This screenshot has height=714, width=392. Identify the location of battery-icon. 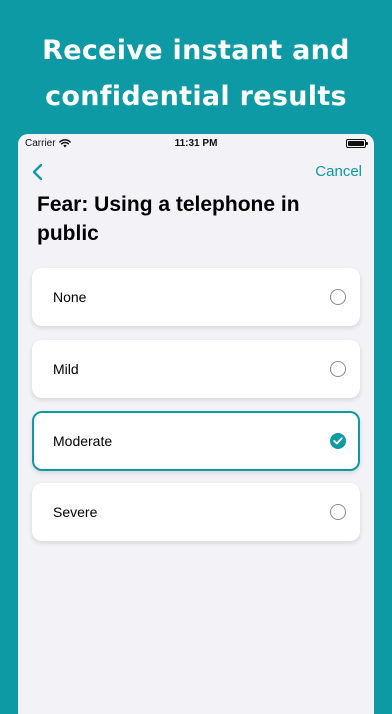
(357, 143).